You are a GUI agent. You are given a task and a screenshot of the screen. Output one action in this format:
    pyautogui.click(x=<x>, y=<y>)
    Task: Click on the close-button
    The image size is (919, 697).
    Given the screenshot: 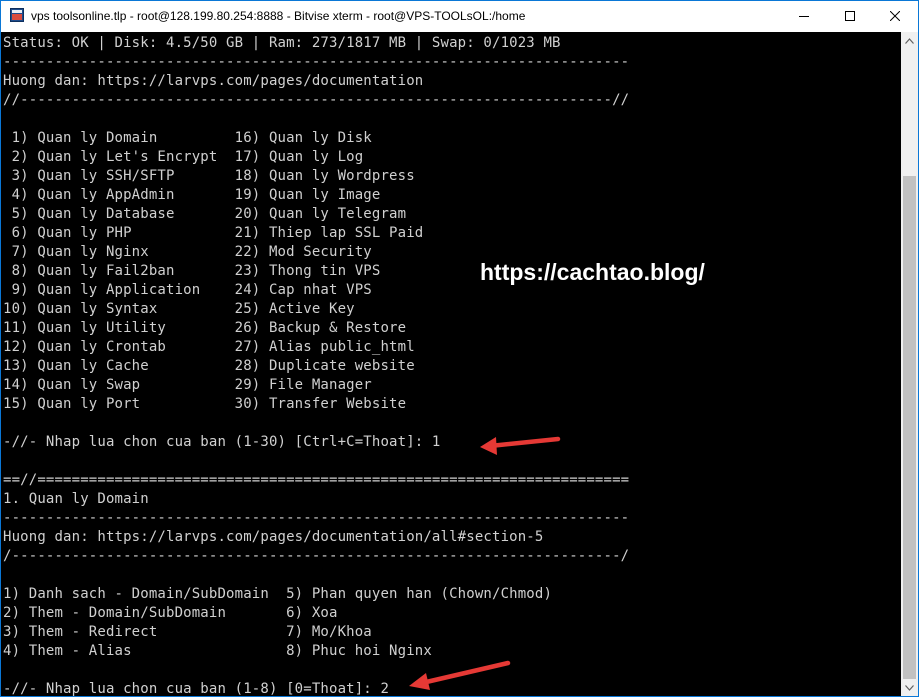 What is the action you would take?
    pyautogui.click(x=895, y=16)
    